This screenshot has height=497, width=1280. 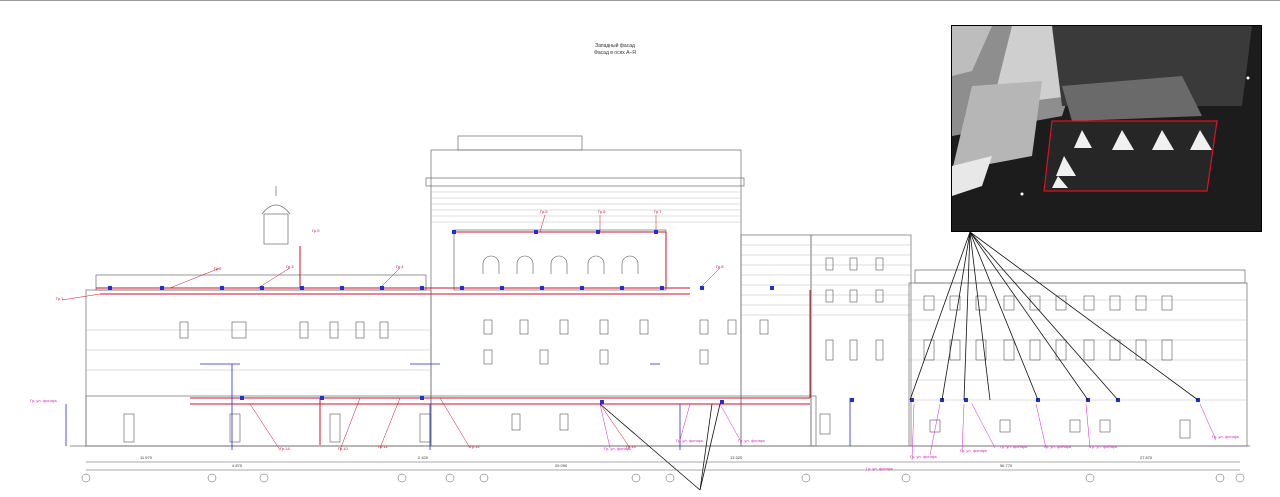 What do you see at coordinates (631, 446) in the screenshot?
I see `svg-text: Гр.13` at bounding box center [631, 446].